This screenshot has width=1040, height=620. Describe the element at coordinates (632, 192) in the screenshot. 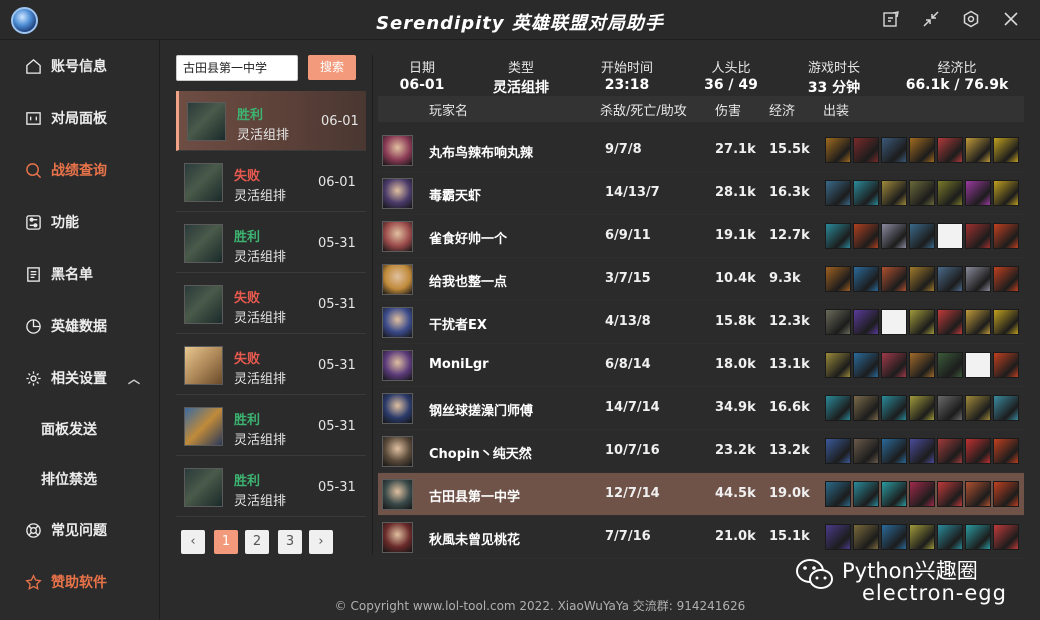

I see `player-kda: 14/13/7` at that location.